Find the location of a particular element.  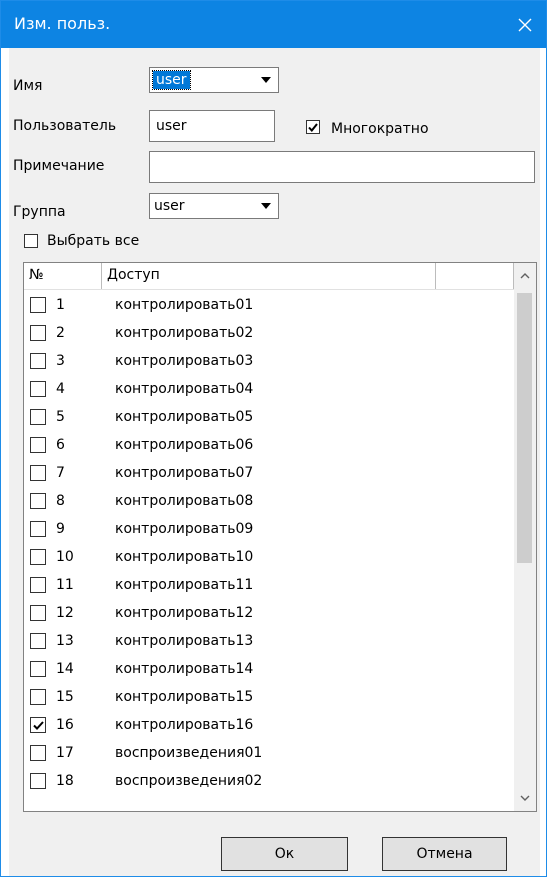

row-number: 18 is located at coordinates (65, 781).